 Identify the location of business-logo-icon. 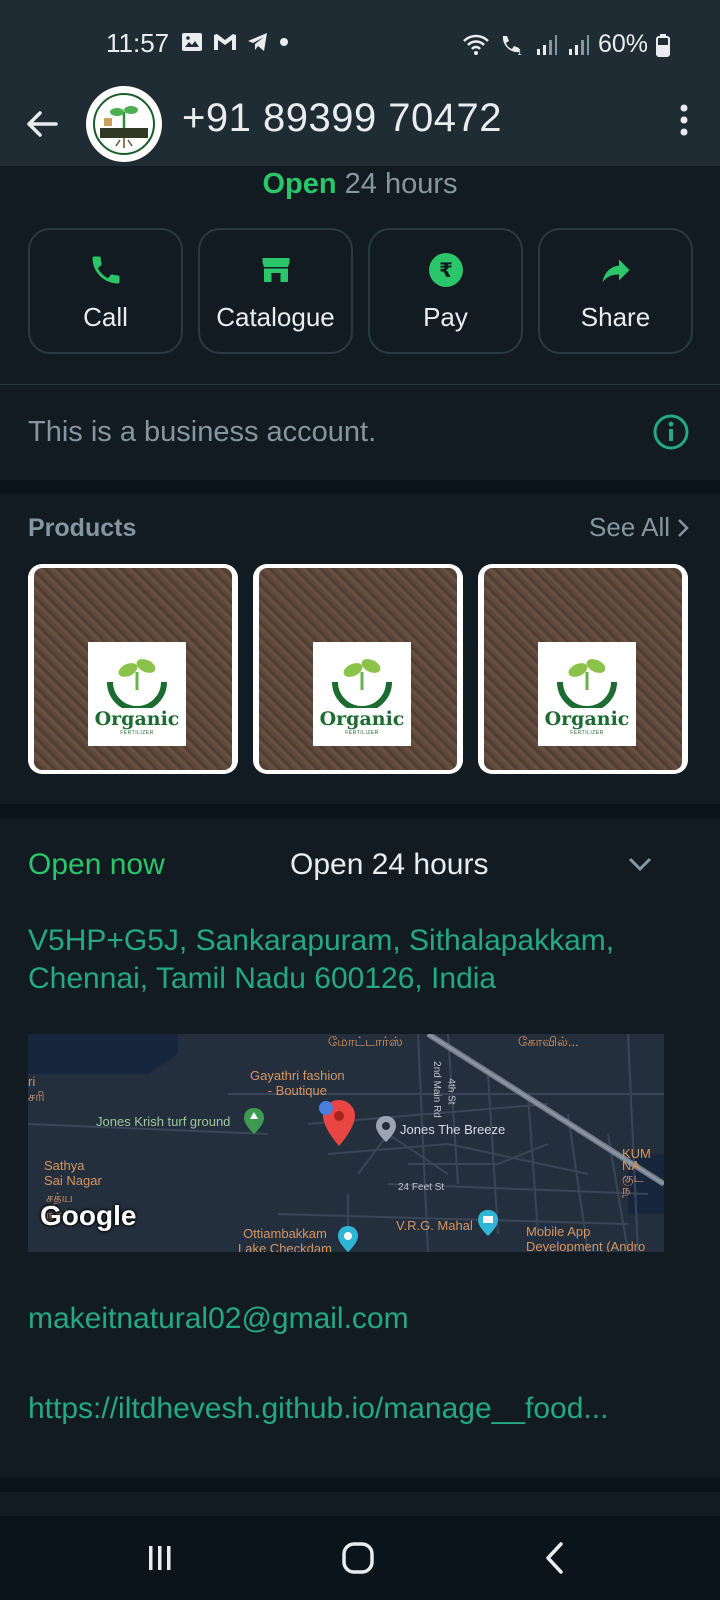
(124, 124).